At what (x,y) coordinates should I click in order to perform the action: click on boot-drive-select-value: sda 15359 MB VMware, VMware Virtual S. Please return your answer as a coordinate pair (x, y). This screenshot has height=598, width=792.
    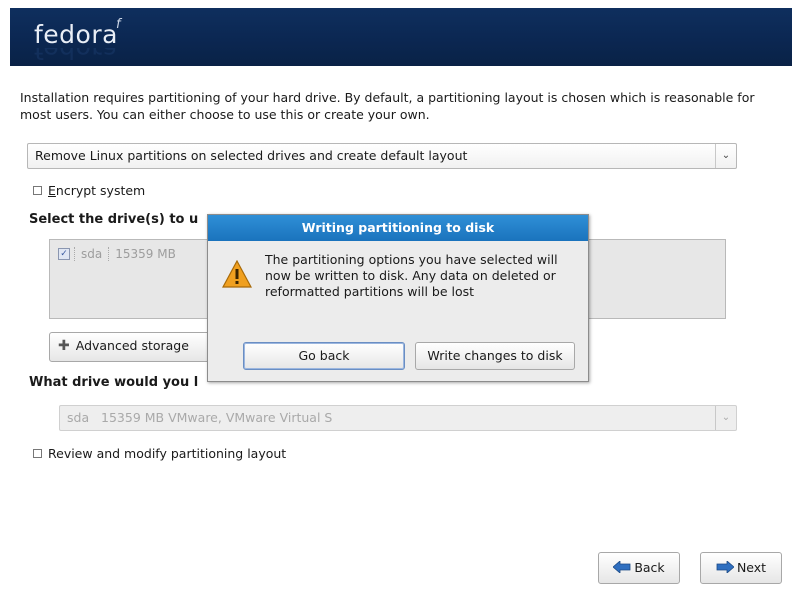
    Looking at the image, I should click on (200, 417).